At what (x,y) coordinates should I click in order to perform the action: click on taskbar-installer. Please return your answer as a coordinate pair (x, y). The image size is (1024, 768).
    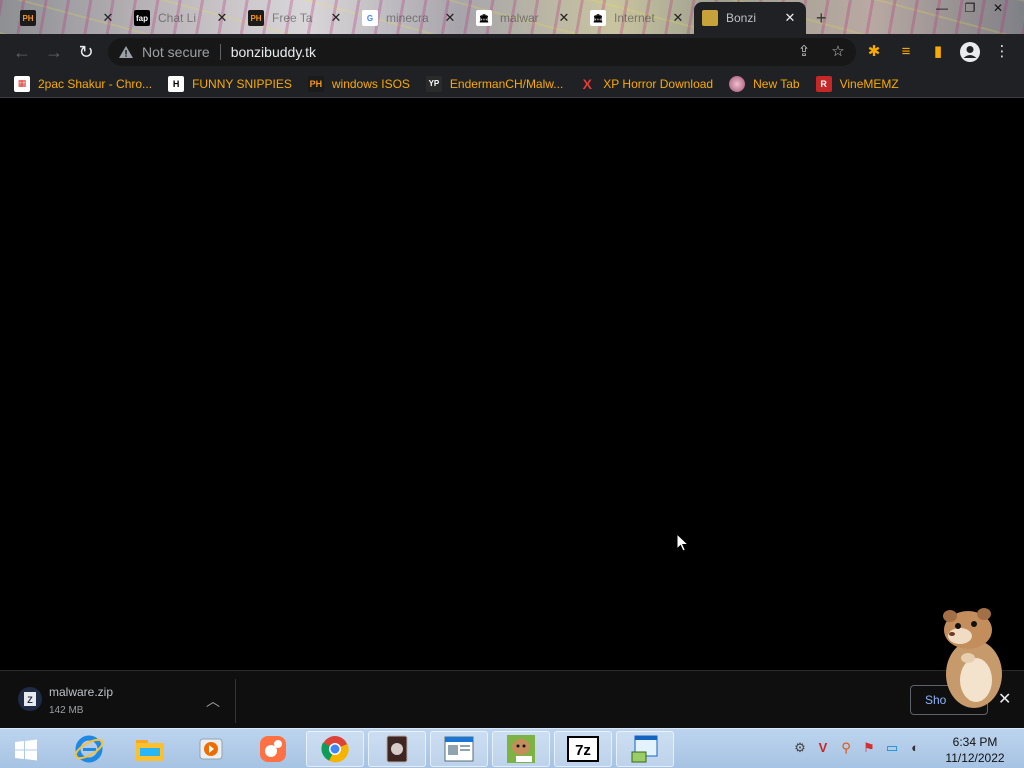
    Looking at the image, I should click on (645, 749).